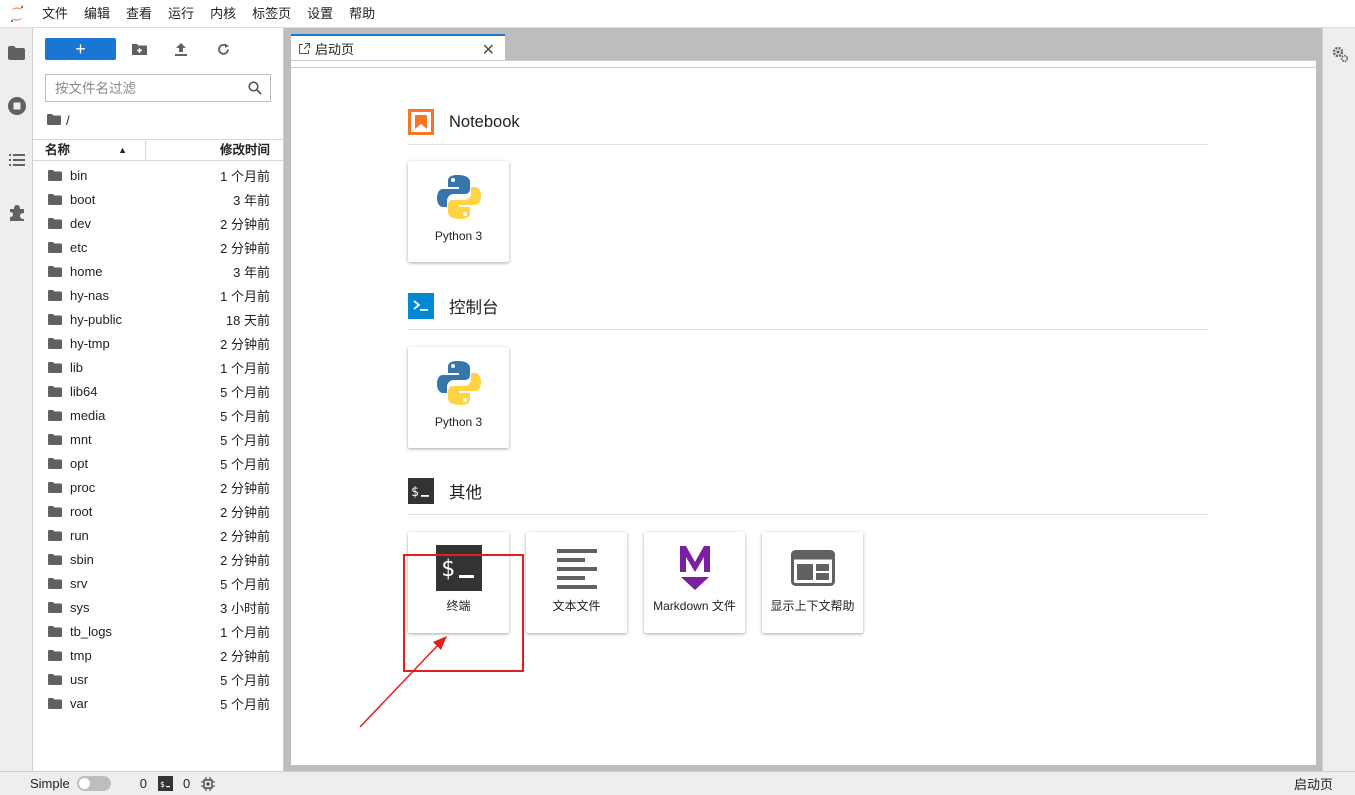 The height and width of the screenshot is (795, 1355). I want to click on new-launcher-button: +, so click(80, 49).